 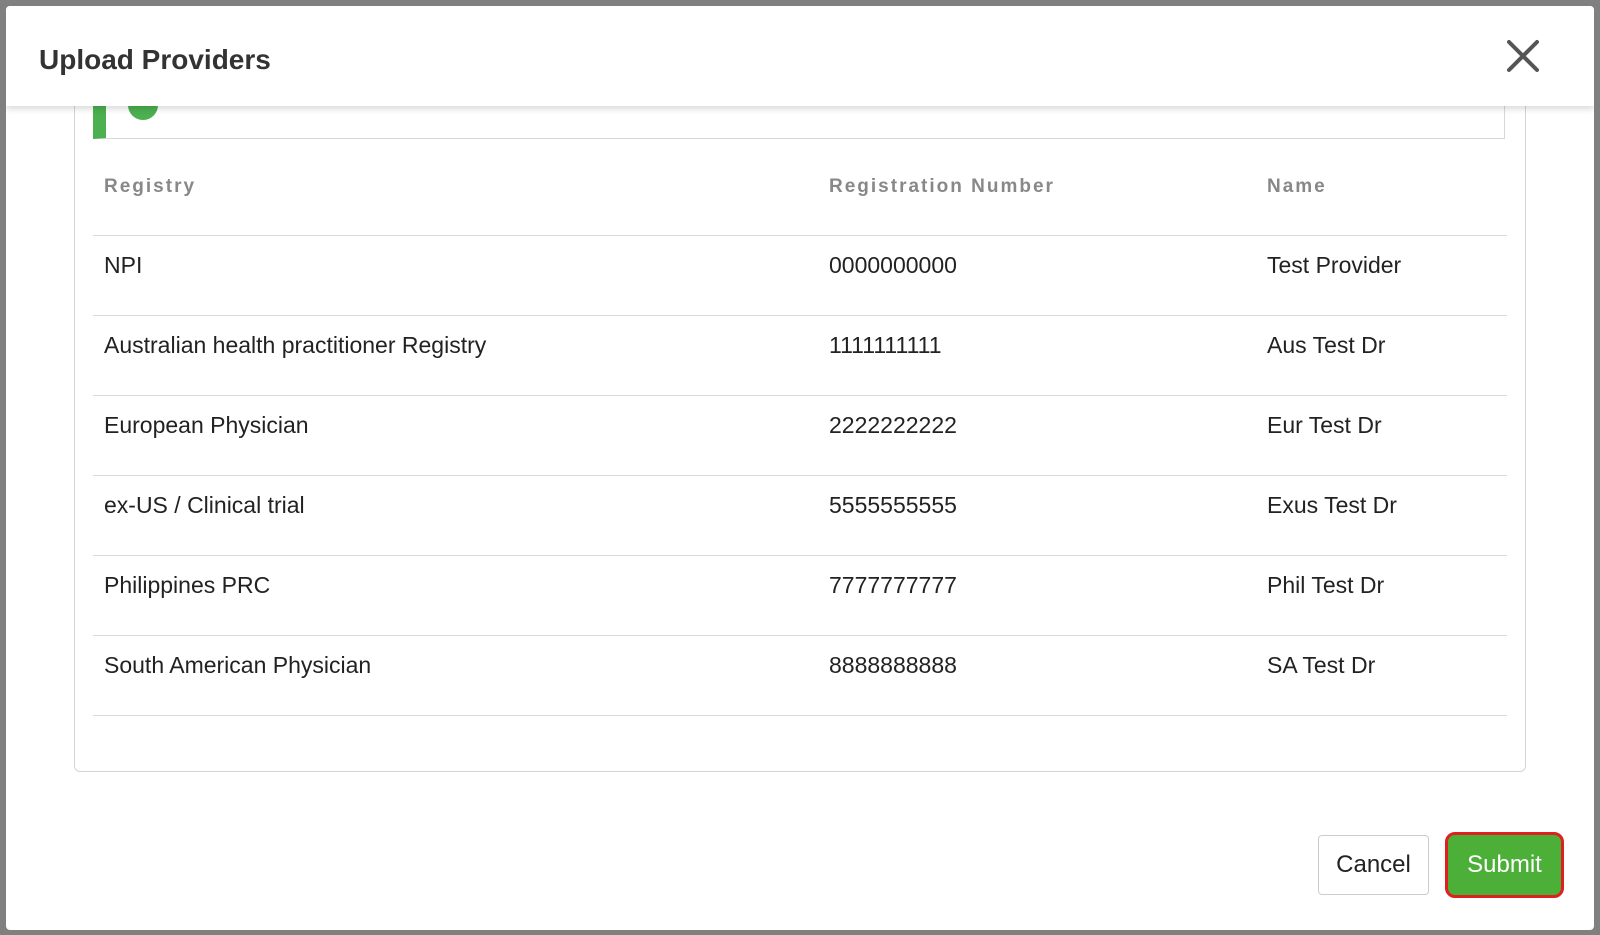 What do you see at coordinates (1037, 355) in the screenshot?
I see `registration-number-cell: 1111111111` at bounding box center [1037, 355].